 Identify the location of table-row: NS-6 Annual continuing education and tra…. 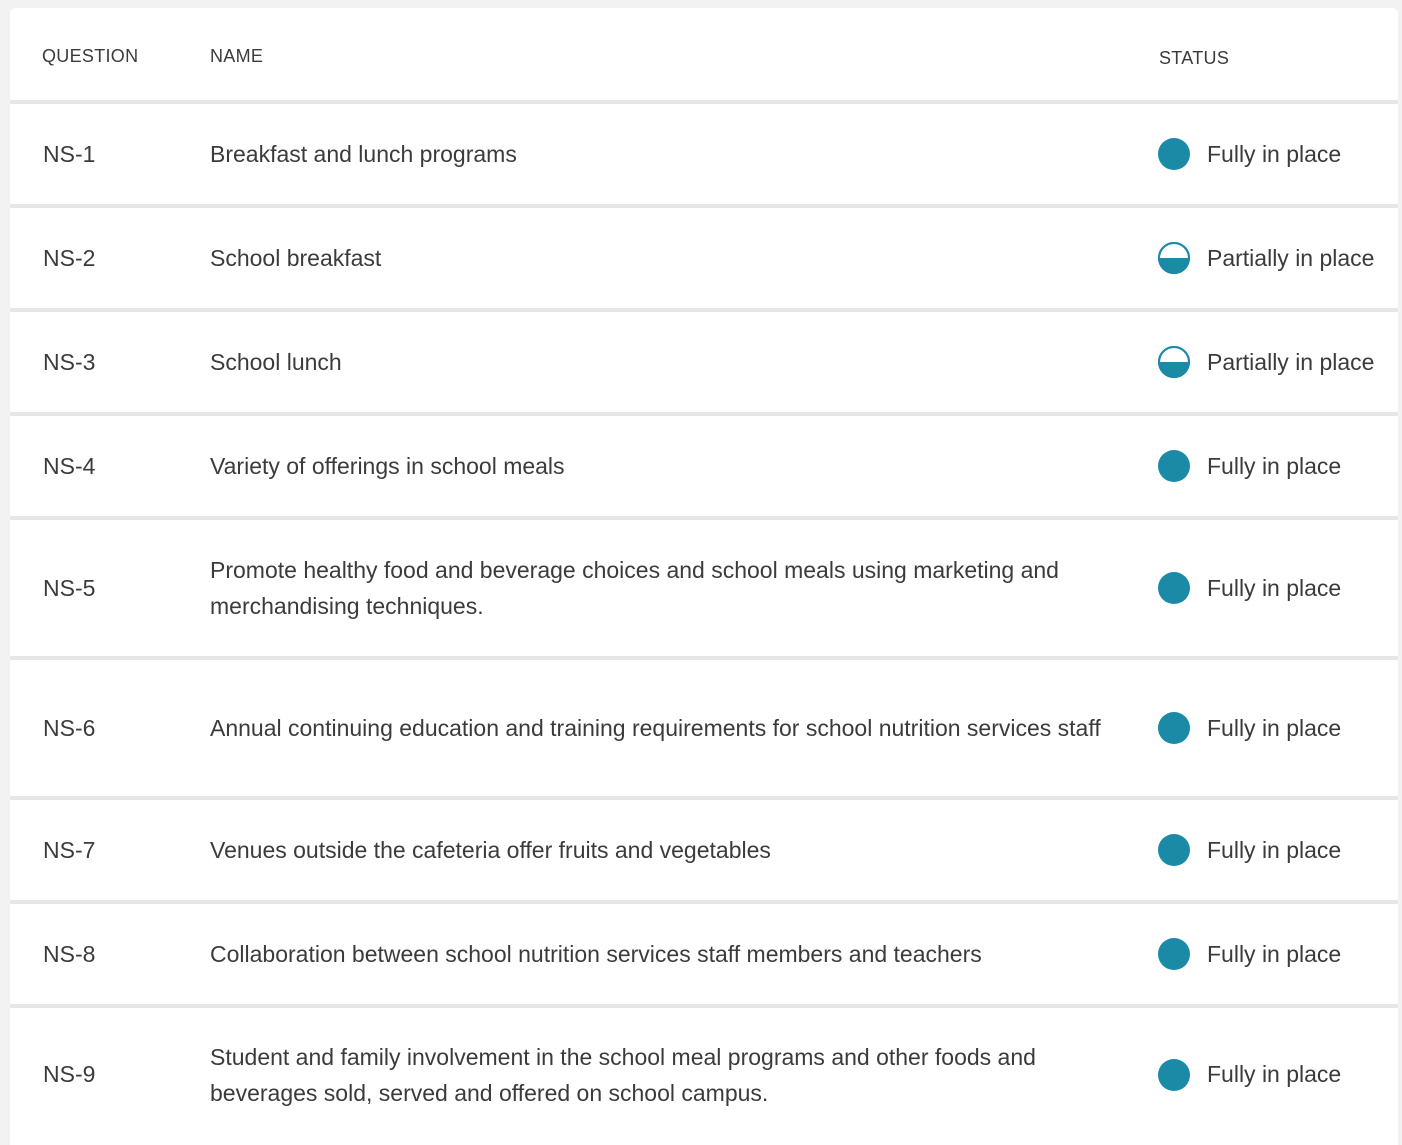
(704, 730).